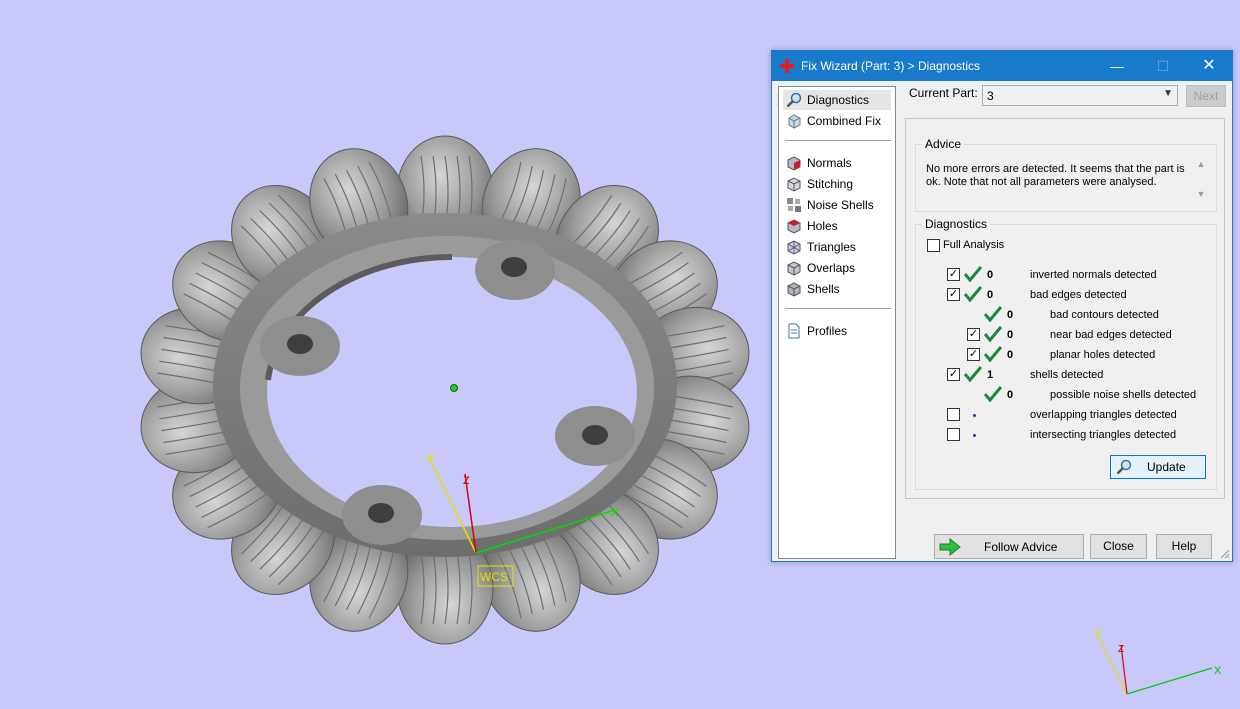 This screenshot has height=709, width=1240. What do you see at coordinates (1158, 467) in the screenshot?
I see `update-button: Update` at bounding box center [1158, 467].